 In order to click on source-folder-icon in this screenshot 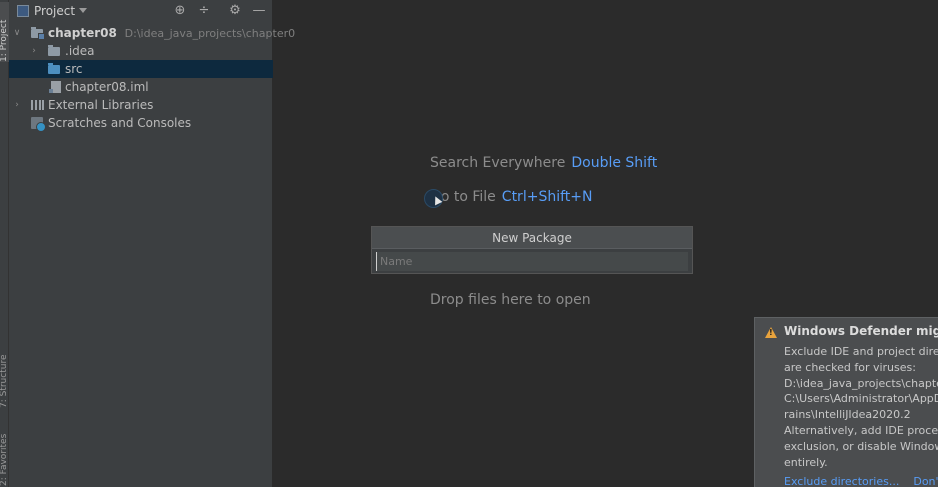, I will do `click(54, 68)`.